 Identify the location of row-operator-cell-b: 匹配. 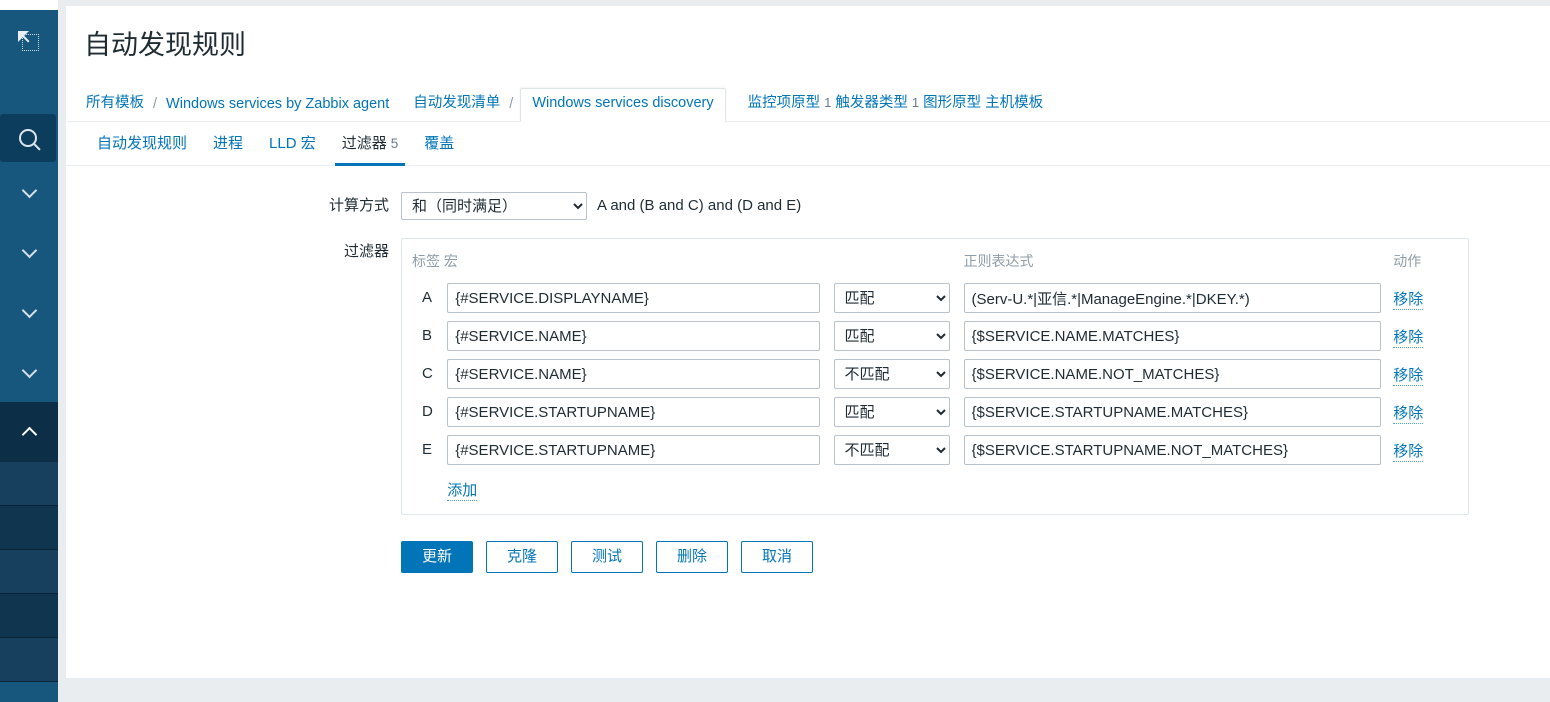
(898, 336).